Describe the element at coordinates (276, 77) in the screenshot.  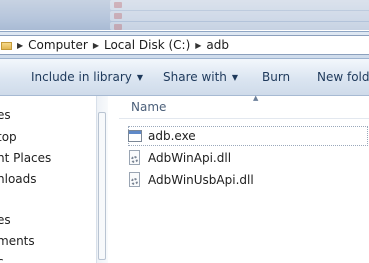
I see `burn-button: Burn` at that location.